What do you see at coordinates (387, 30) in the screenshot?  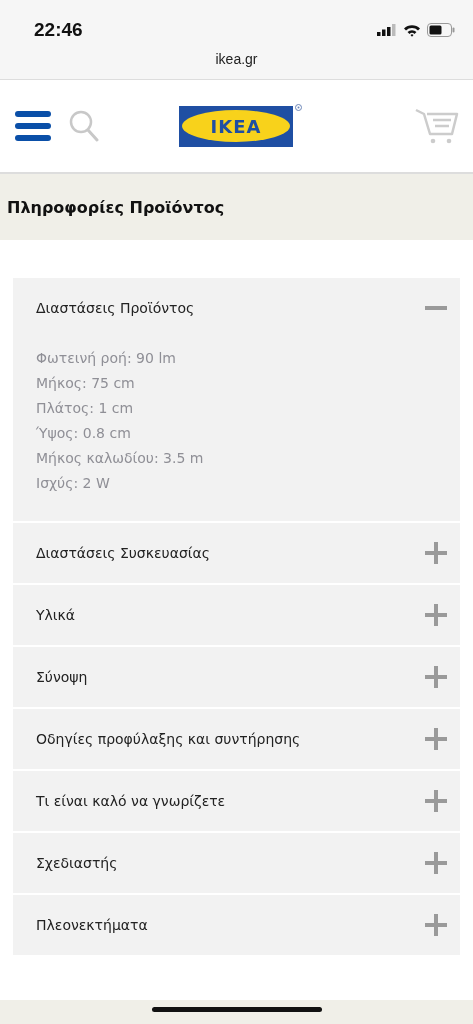 I see `signal-icon` at bounding box center [387, 30].